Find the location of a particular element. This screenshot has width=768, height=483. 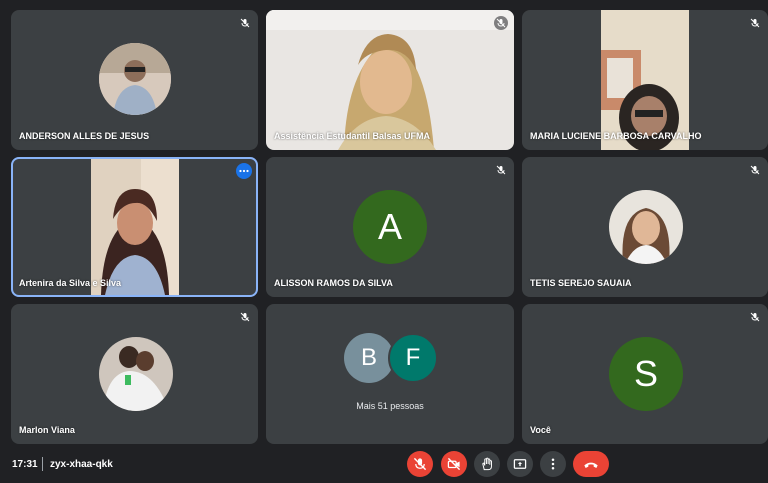

participant-tile-alisson: A ALISSON RAMOS DA SILVA is located at coordinates (390, 227).